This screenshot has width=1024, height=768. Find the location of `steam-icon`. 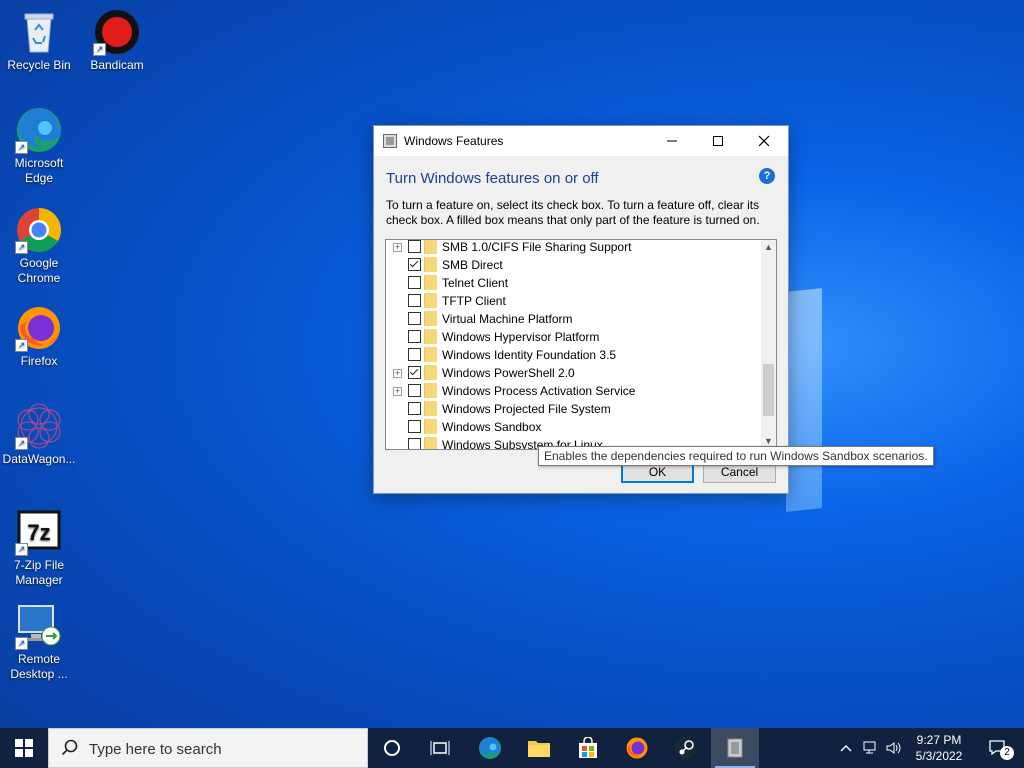

steam-icon is located at coordinates (686, 748).